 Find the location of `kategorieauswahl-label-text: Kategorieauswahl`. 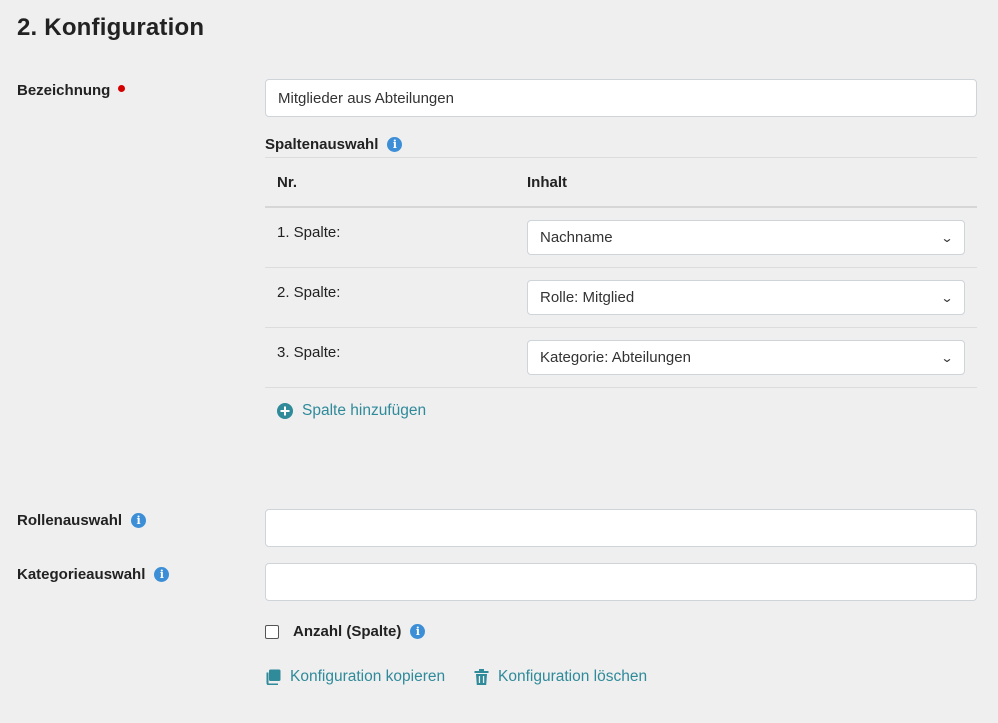

kategorieauswahl-label-text: Kategorieauswahl is located at coordinates (81, 574).